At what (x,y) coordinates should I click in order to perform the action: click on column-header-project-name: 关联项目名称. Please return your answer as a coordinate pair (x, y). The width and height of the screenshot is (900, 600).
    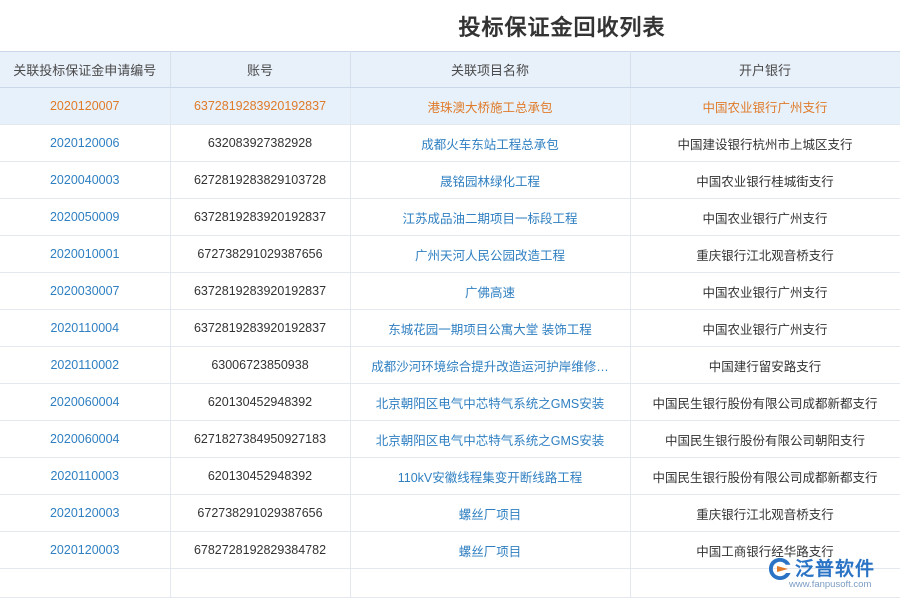
    Looking at the image, I should click on (490, 70).